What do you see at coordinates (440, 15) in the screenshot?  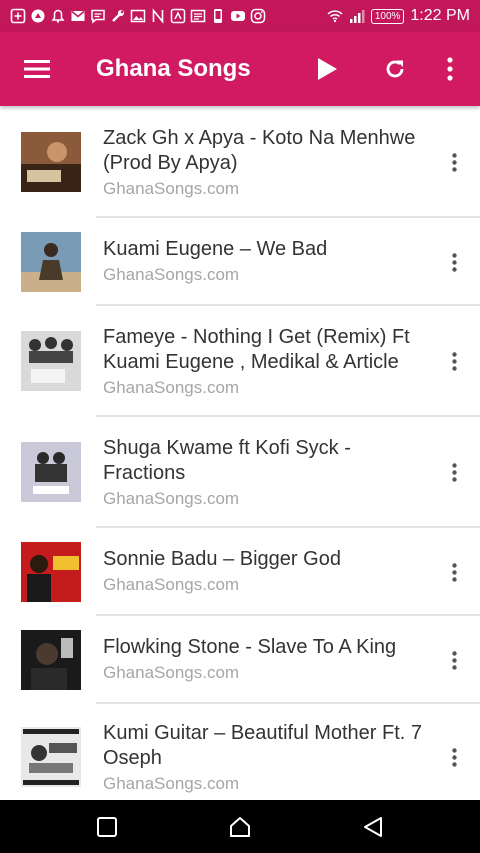 I see `clock: 1:22 PM` at bounding box center [440, 15].